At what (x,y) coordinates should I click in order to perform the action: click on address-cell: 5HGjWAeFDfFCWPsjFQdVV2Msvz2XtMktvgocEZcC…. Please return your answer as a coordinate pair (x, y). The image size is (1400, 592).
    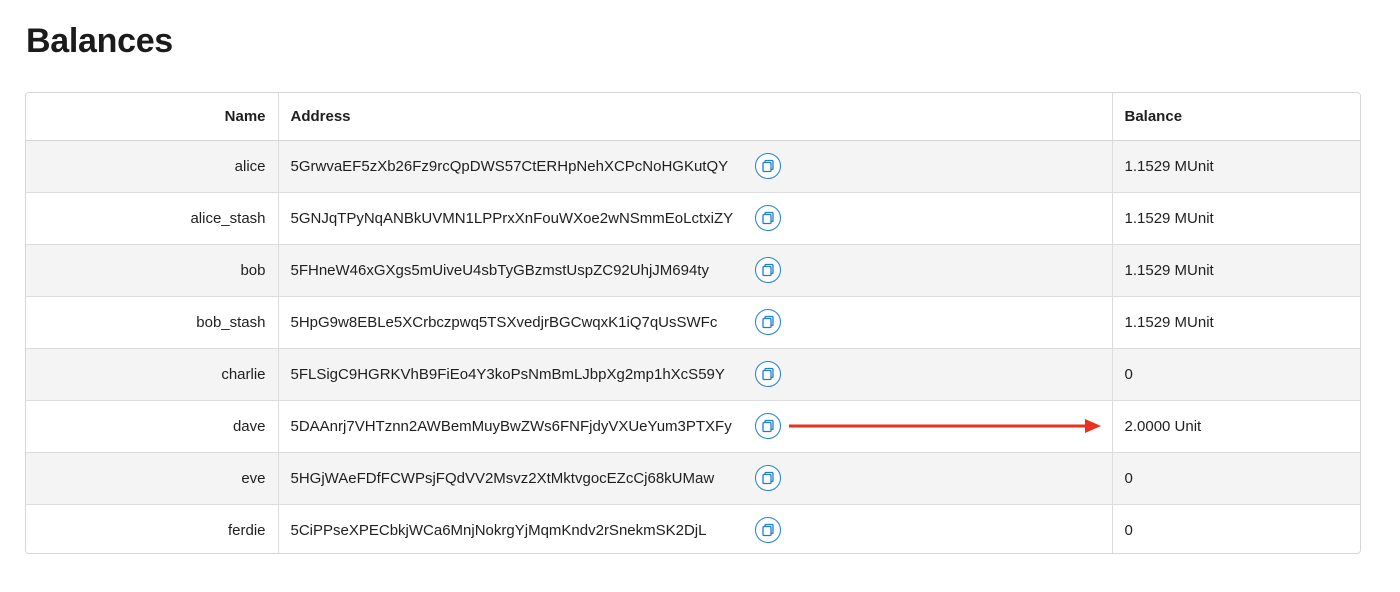
    Looking at the image, I should click on (694, 477).